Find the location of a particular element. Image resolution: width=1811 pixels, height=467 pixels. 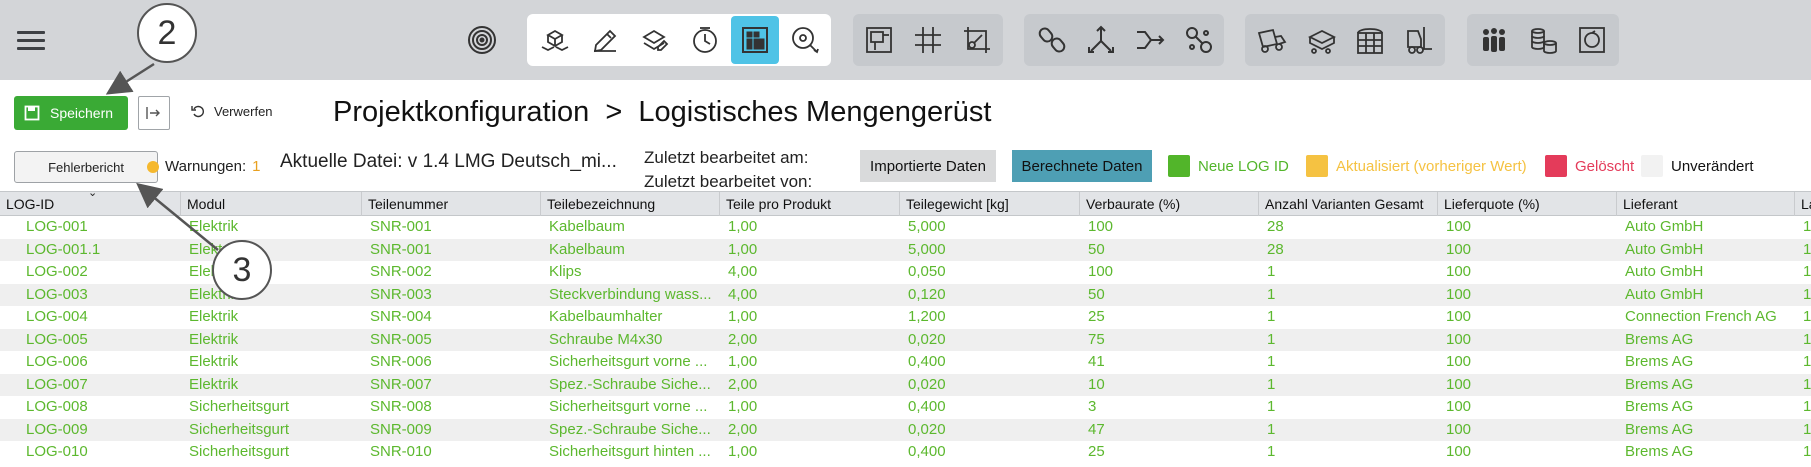

header-col-lieferant: Lieferant is located at coordinates (1706, 204).